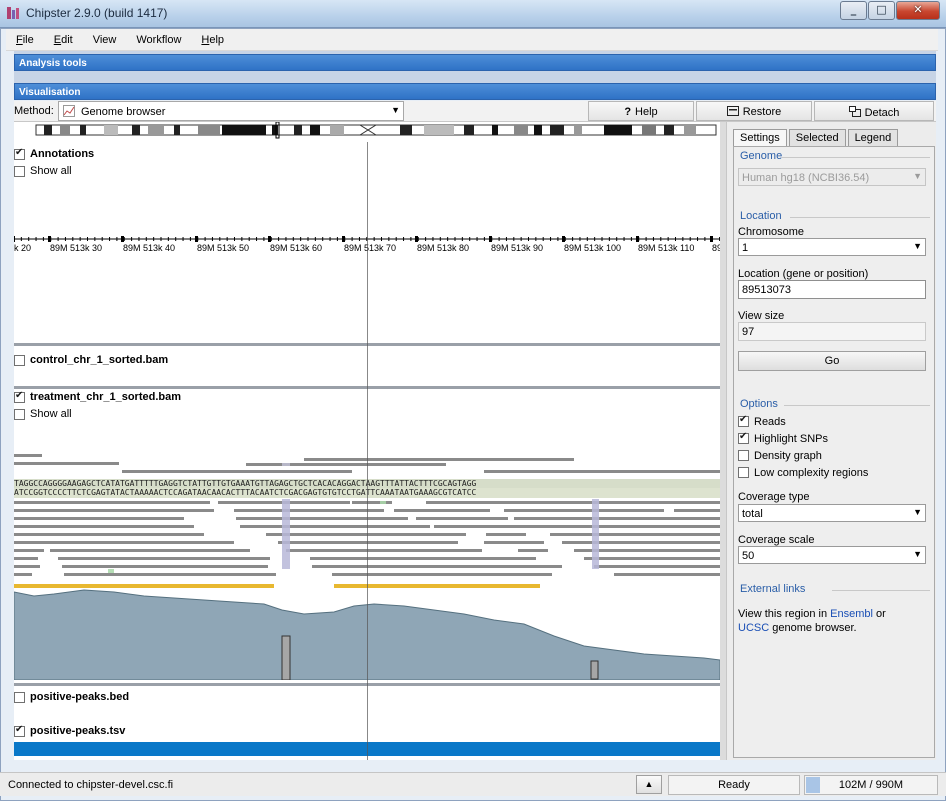  I want to click on maximize-button: □, so click(881, 10).